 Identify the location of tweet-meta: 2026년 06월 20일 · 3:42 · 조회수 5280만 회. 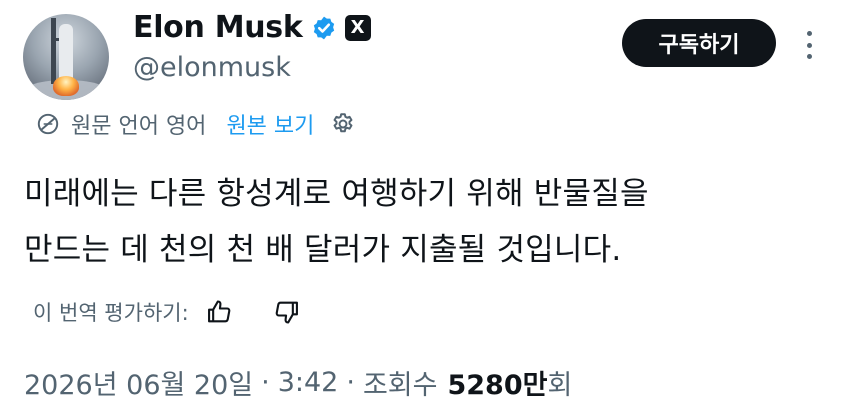
(298, 382).